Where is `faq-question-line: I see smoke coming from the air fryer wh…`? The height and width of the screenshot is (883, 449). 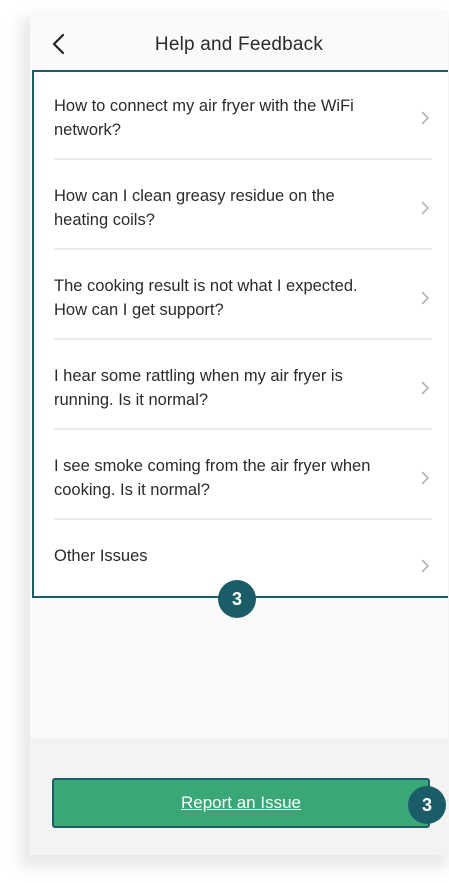 faq-question-line: I see smoke coming from the air fryer wh… is located at coordinates (212, 466).